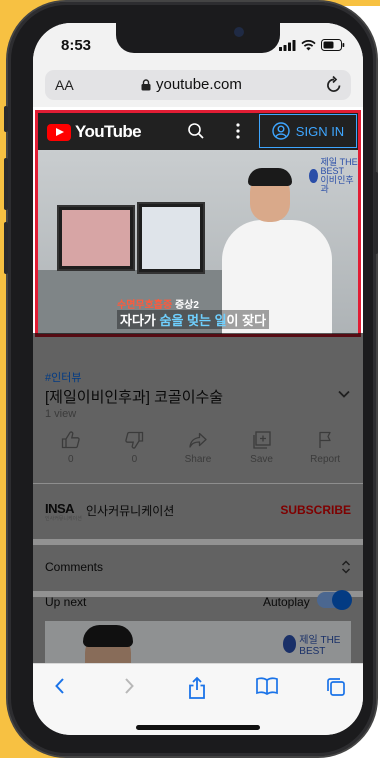  Describe the element at coordinates (325, 459) in the screenshot. I see `report-label: Report` at that location.